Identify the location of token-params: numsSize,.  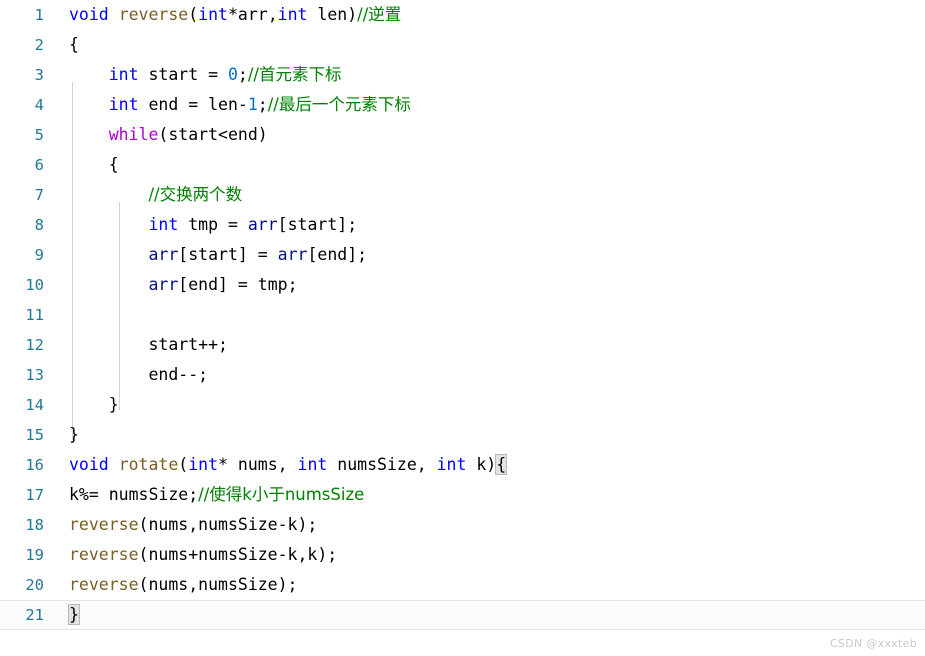
(382, 464).